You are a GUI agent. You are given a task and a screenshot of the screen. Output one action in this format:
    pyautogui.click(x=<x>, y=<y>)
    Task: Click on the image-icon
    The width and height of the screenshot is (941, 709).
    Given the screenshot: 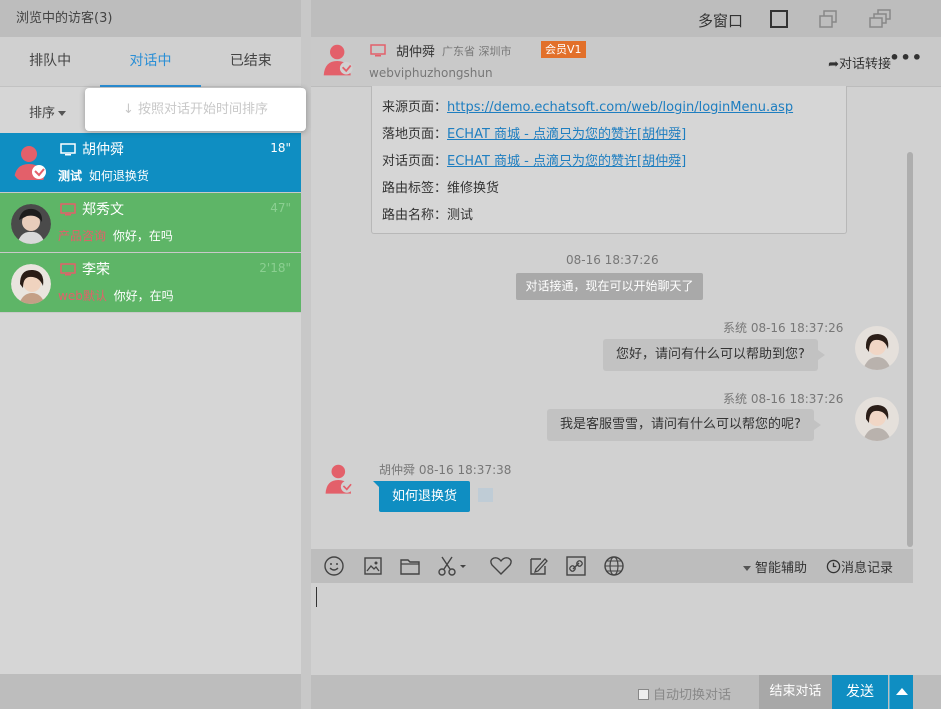 What is the action you would take?
    pyautogui.click(x=373, y=566)
    